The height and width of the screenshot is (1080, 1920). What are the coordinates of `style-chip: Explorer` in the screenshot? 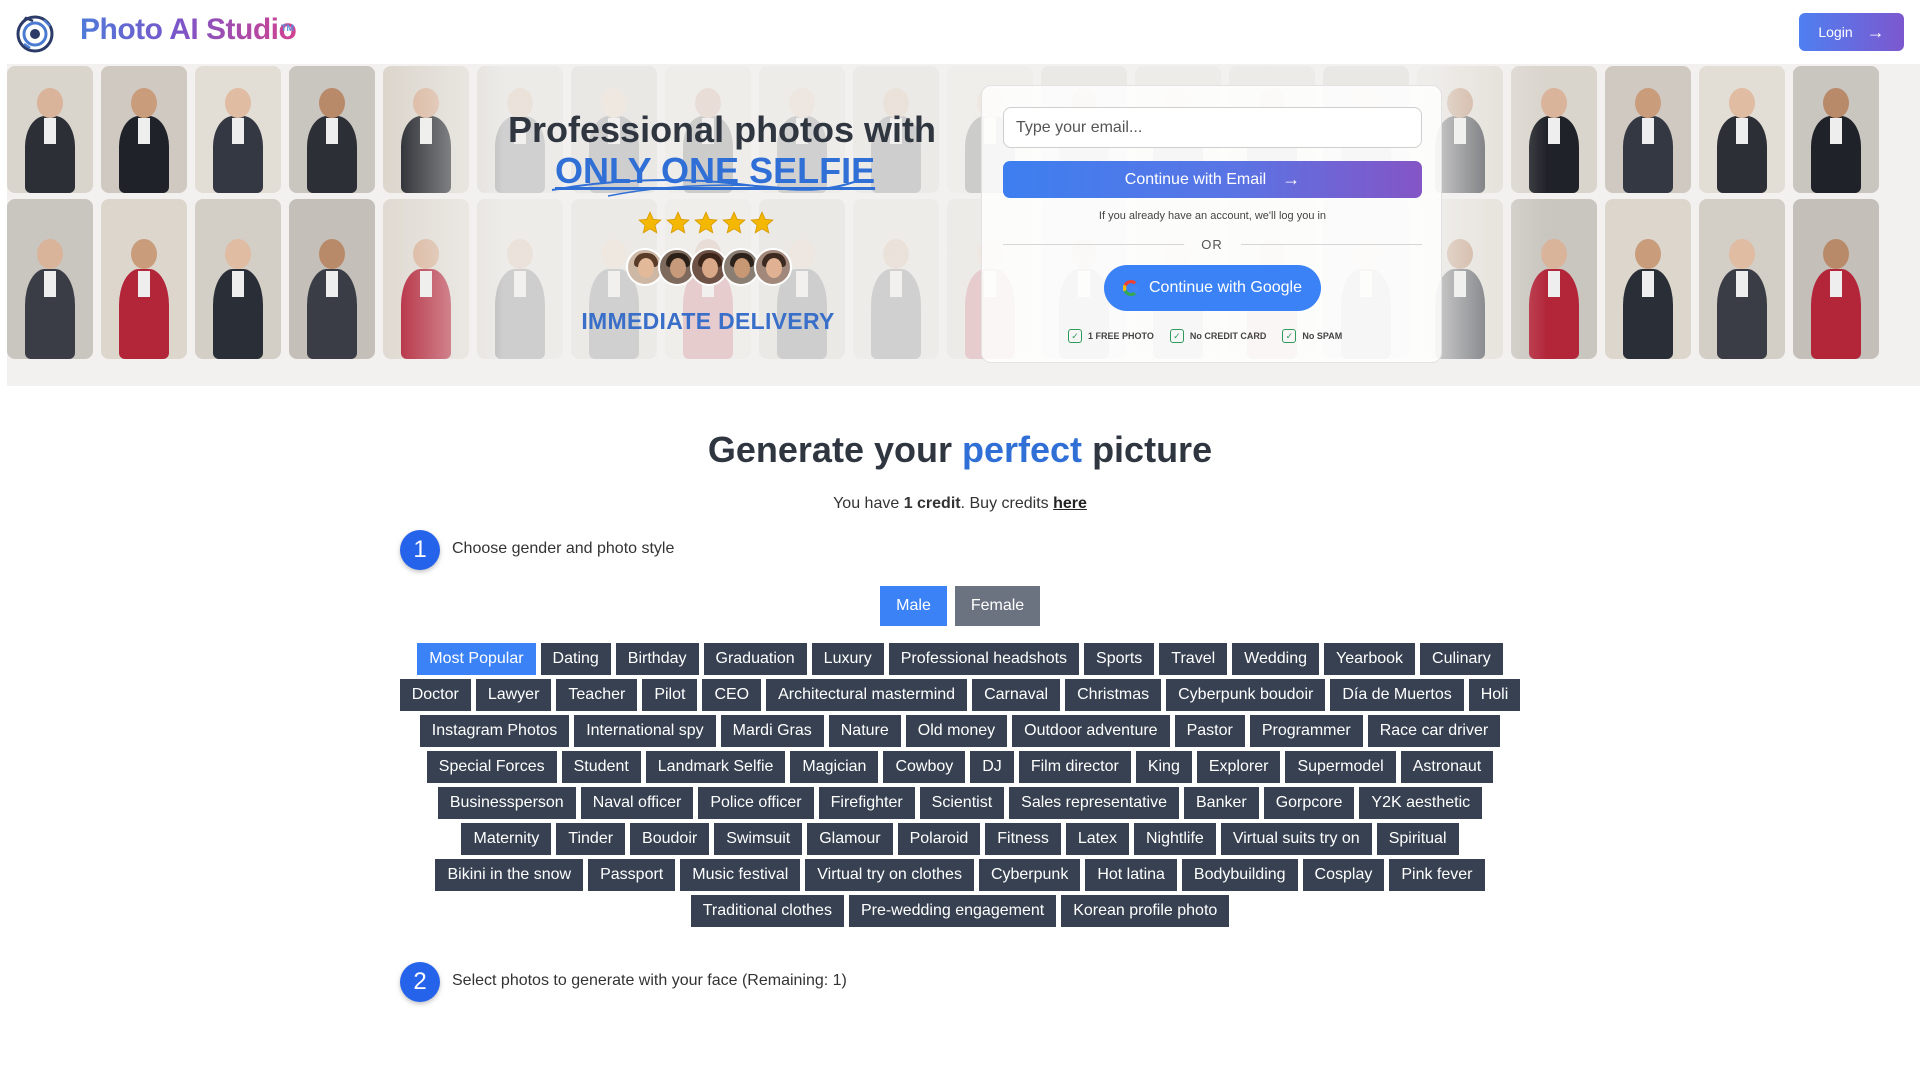 It's located at (1238, 767).